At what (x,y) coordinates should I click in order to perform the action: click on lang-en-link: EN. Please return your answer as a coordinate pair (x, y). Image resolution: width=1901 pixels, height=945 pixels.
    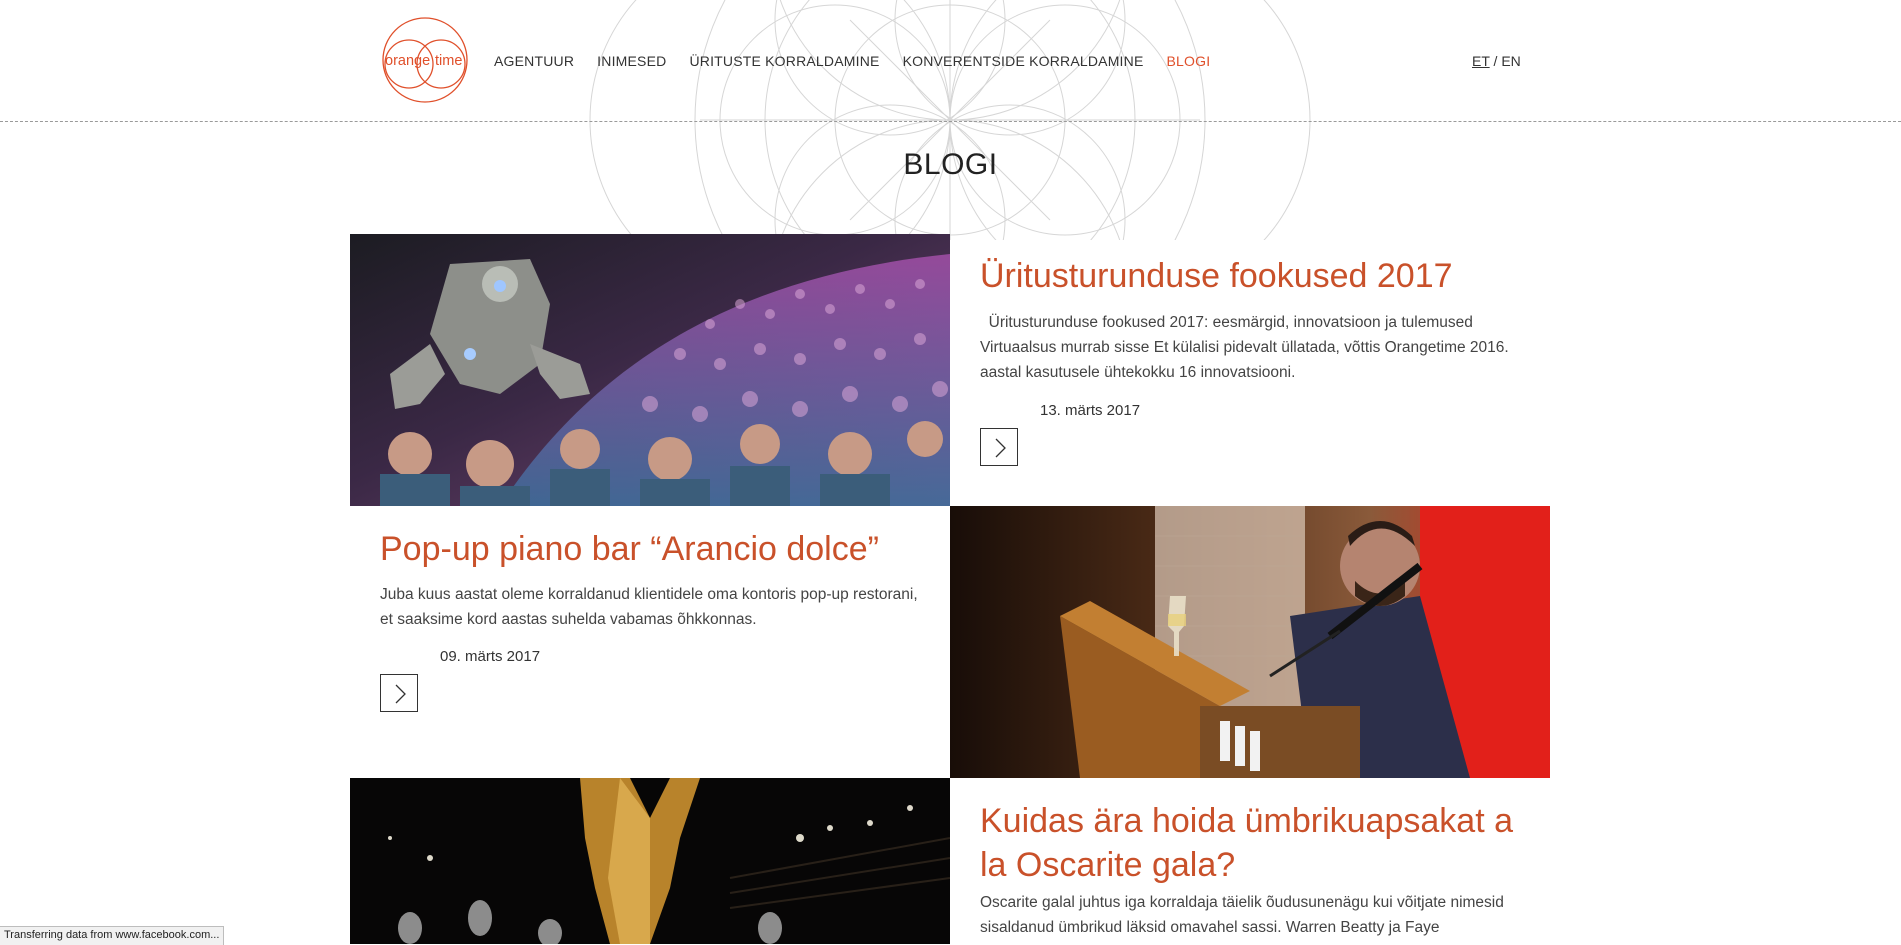
    Looking at the image, I should click on (1510, 61).